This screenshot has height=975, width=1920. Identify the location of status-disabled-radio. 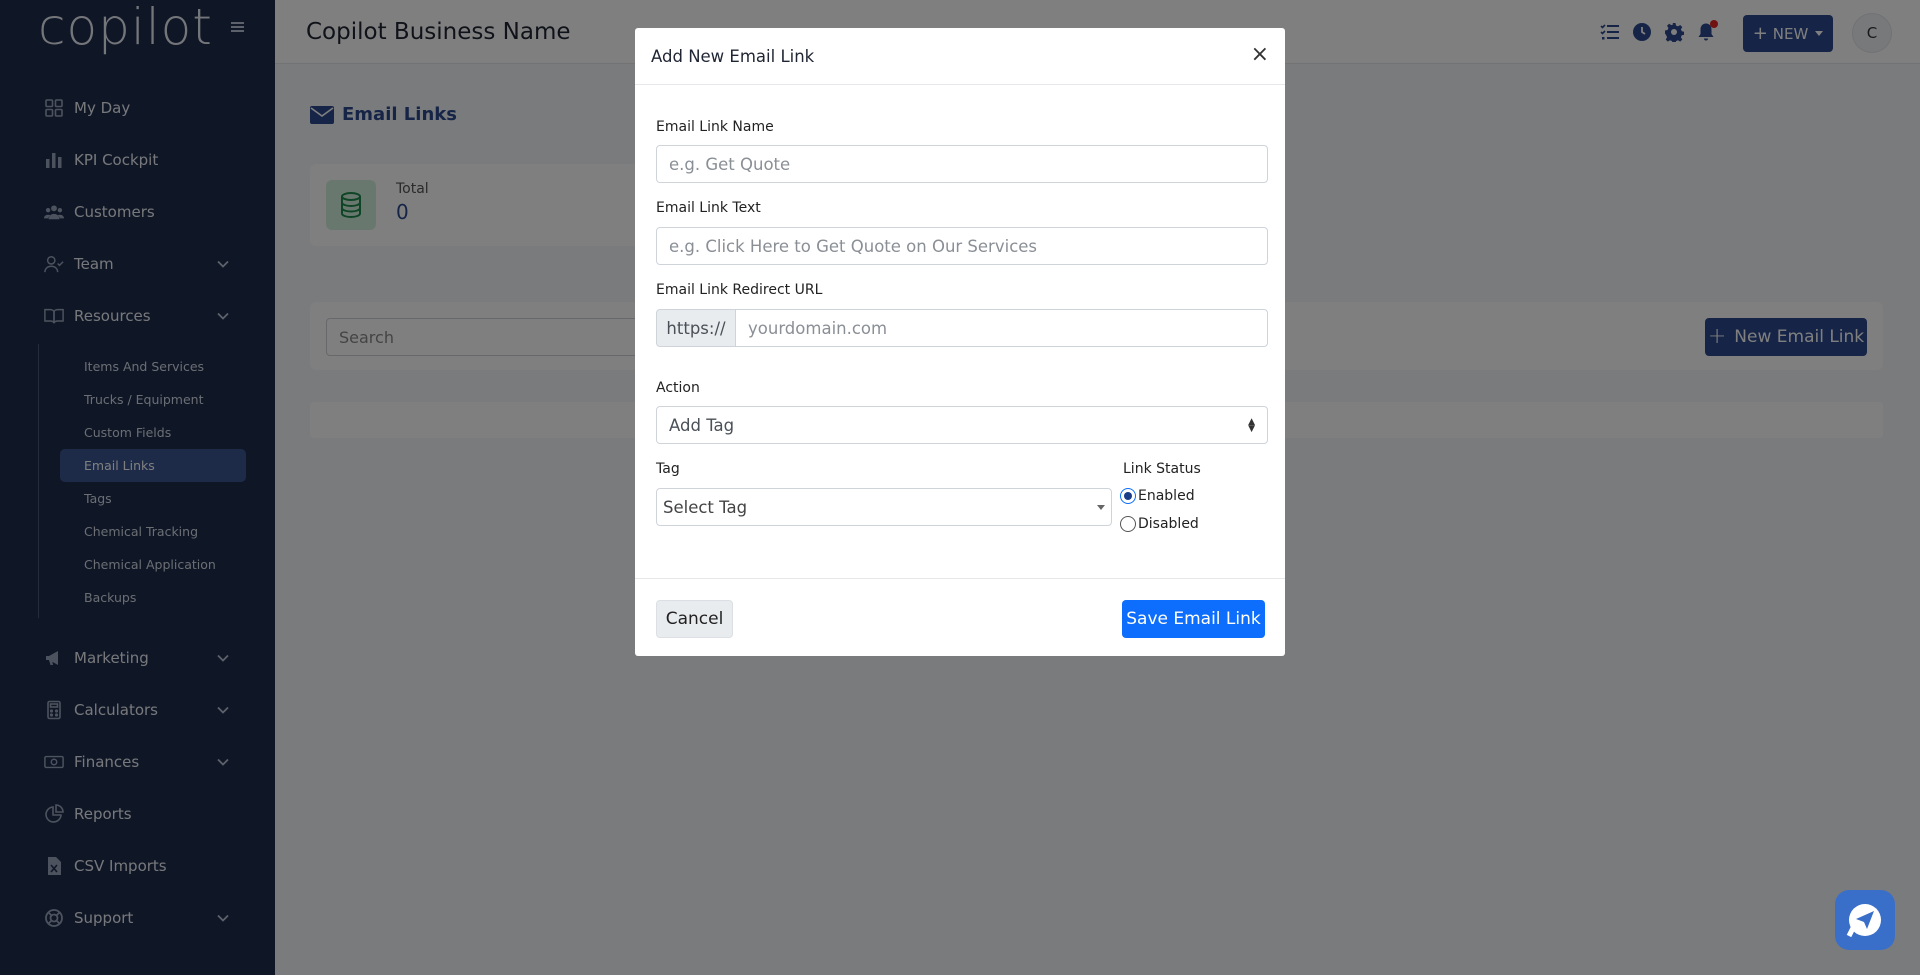
(1128, 524).